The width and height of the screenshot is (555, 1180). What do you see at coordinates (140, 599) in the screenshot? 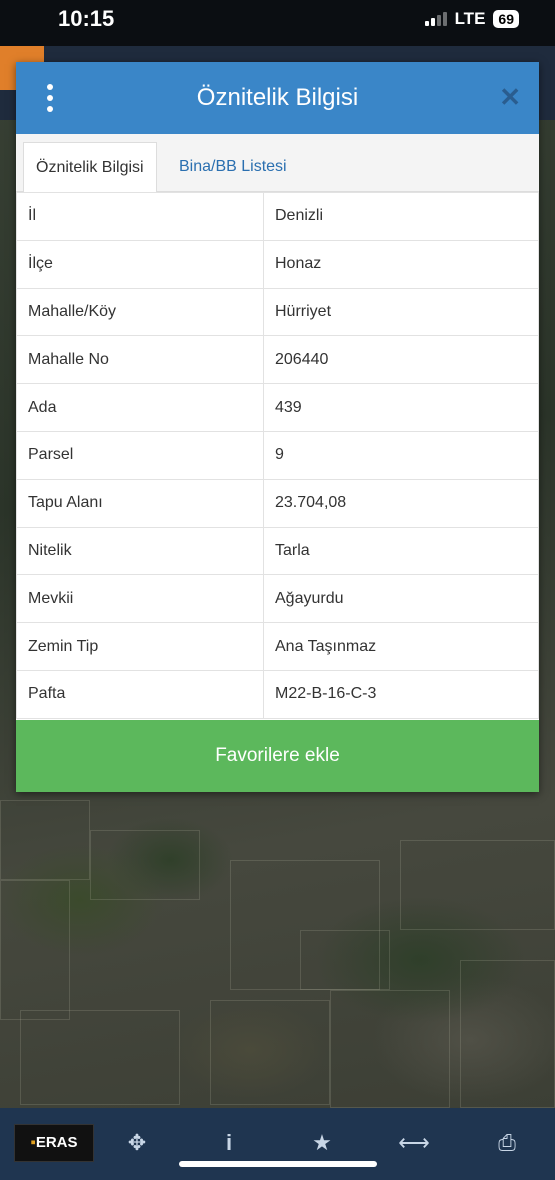
I see `attribute-key: Mevkii` at bounding box center [140, 599].